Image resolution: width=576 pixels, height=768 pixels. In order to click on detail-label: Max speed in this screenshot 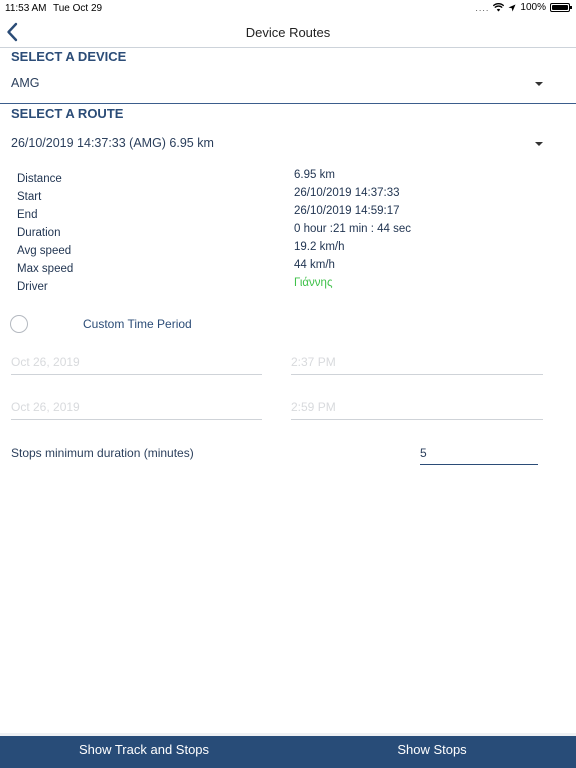, I will do `click(45, 269)`.